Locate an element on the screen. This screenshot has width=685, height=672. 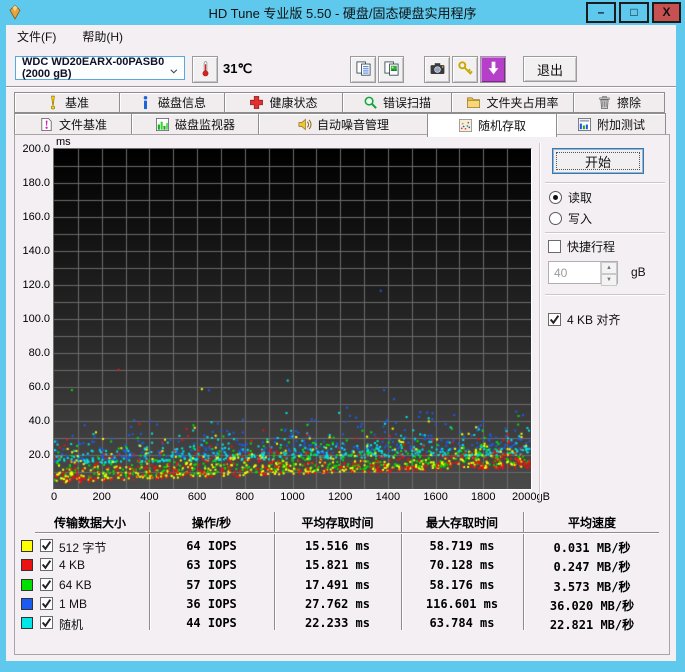
close-button: X is located at coordinates (666, 12).